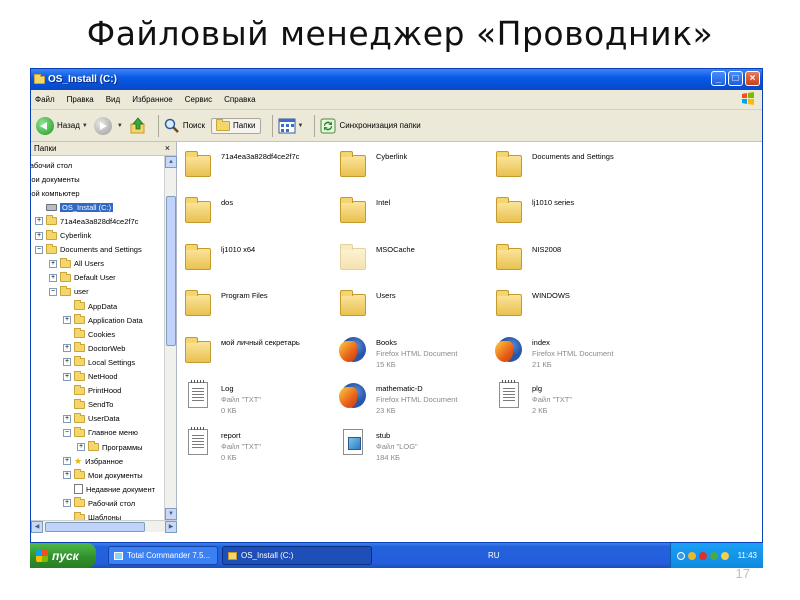 The width and height of the screenshot is (800, 600). What do you see at coordinates (62, 125) in the screenshot?
I see `back-button: Назад ▼` at bounding box center [62, 125].